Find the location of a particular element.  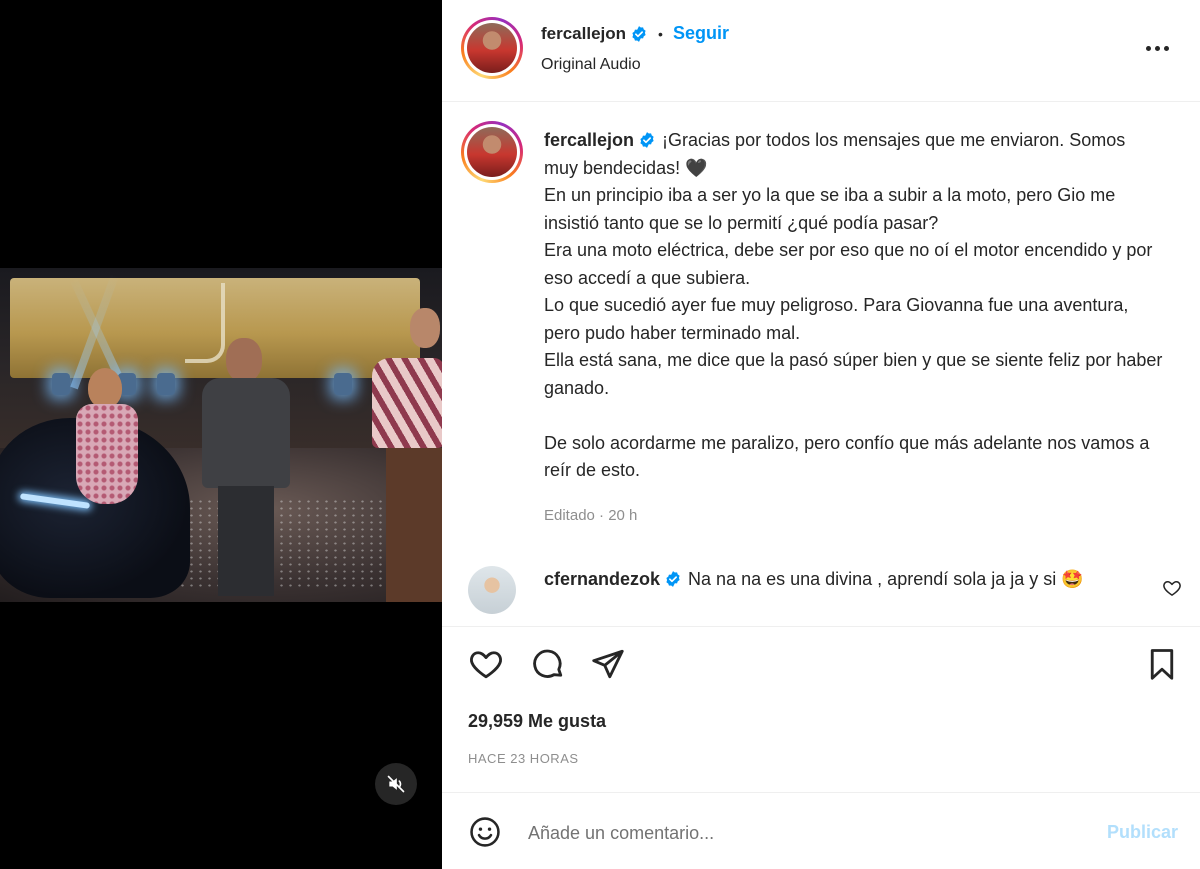

publish-button: Publicar is located at coordinates (1142, 832).